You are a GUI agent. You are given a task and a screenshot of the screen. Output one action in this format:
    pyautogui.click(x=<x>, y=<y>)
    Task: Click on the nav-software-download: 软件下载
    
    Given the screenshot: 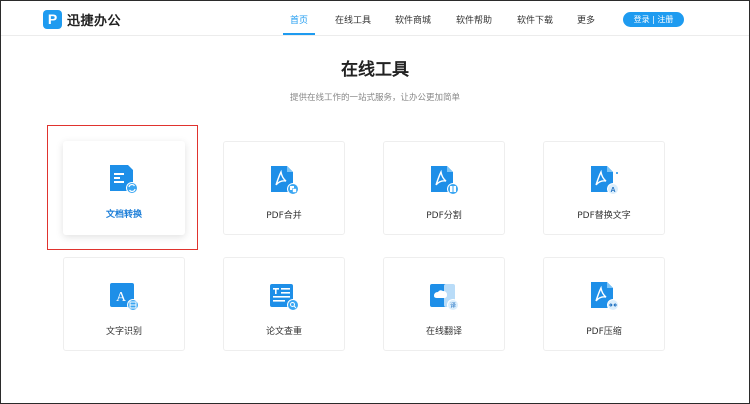 What is the action you would take?
    pyautogui.click(x=535, y=19)
    